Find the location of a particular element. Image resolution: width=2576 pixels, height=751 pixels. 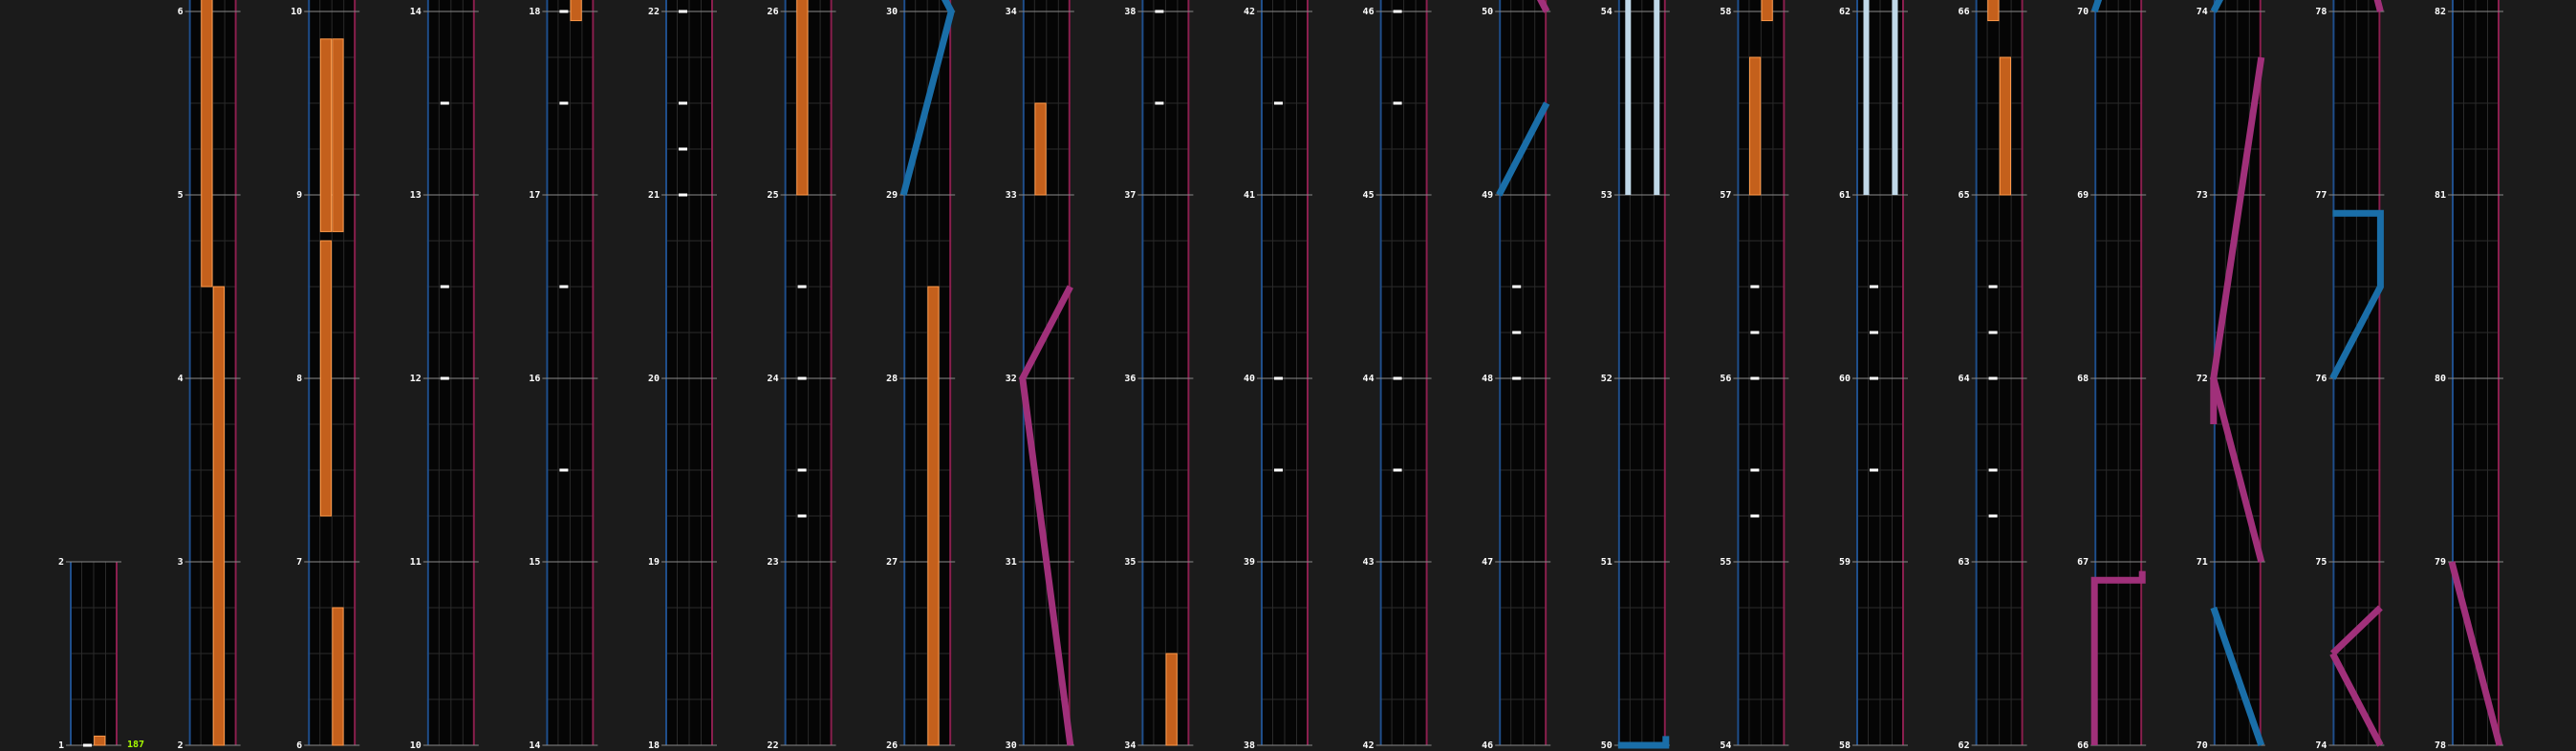

measure-number: 28 is located at coordinates (892, 379).